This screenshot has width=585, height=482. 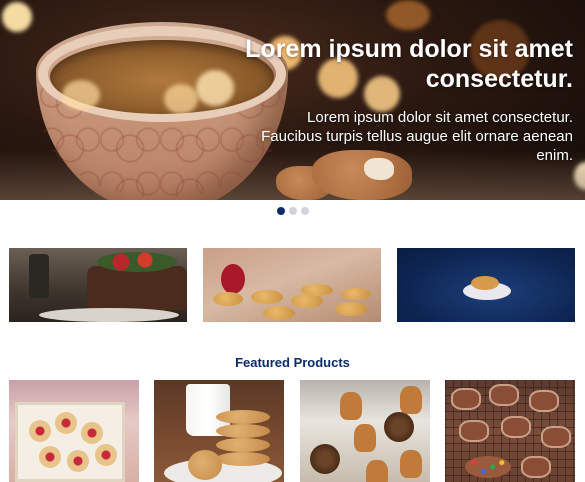 I want to click on deer-figurine, so click(x=39, y=276).